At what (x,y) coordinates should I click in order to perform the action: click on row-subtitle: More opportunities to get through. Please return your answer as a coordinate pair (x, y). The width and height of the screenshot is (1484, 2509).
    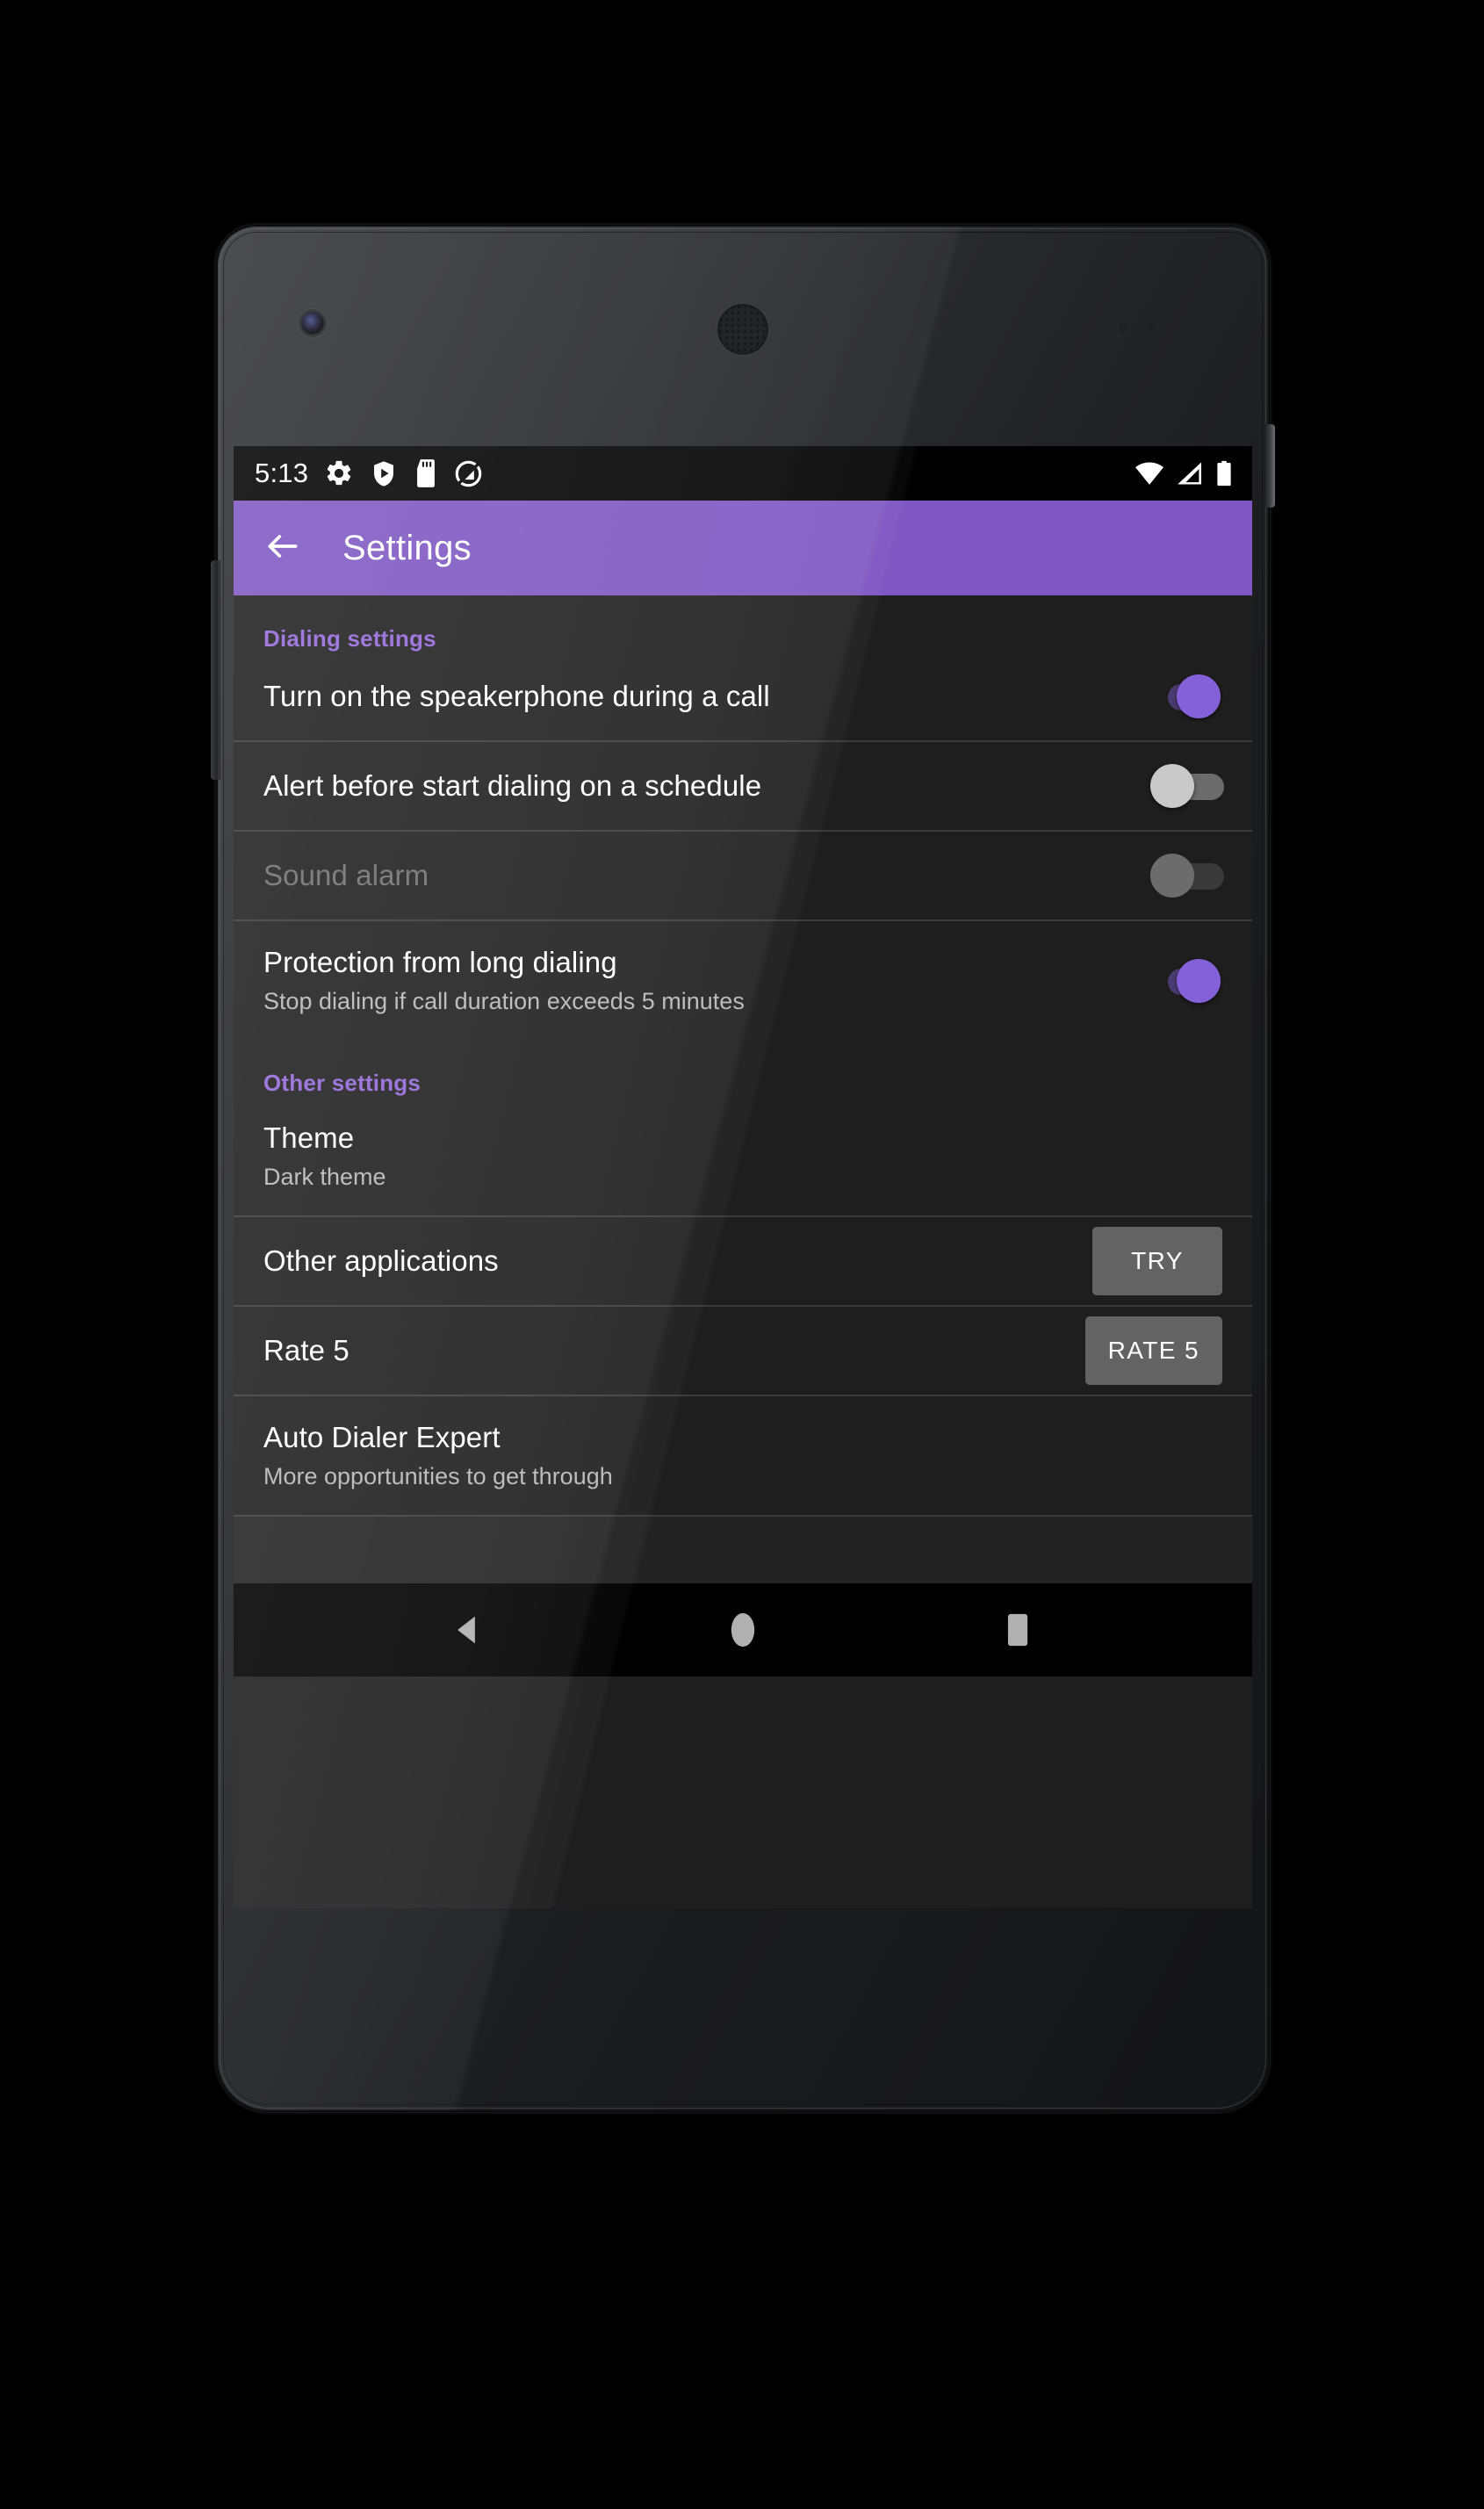
    Looking at the image, I should click on (438, 1476).